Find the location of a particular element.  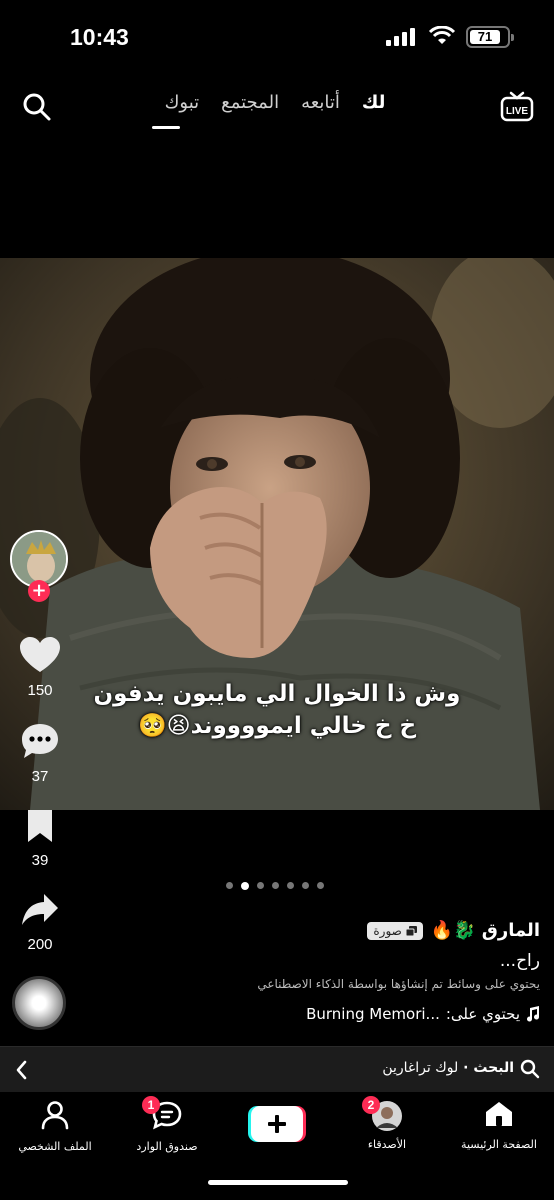

feed-tabs: لك أتابعه المجتمع تبوك is located at coordinates (275, 111).